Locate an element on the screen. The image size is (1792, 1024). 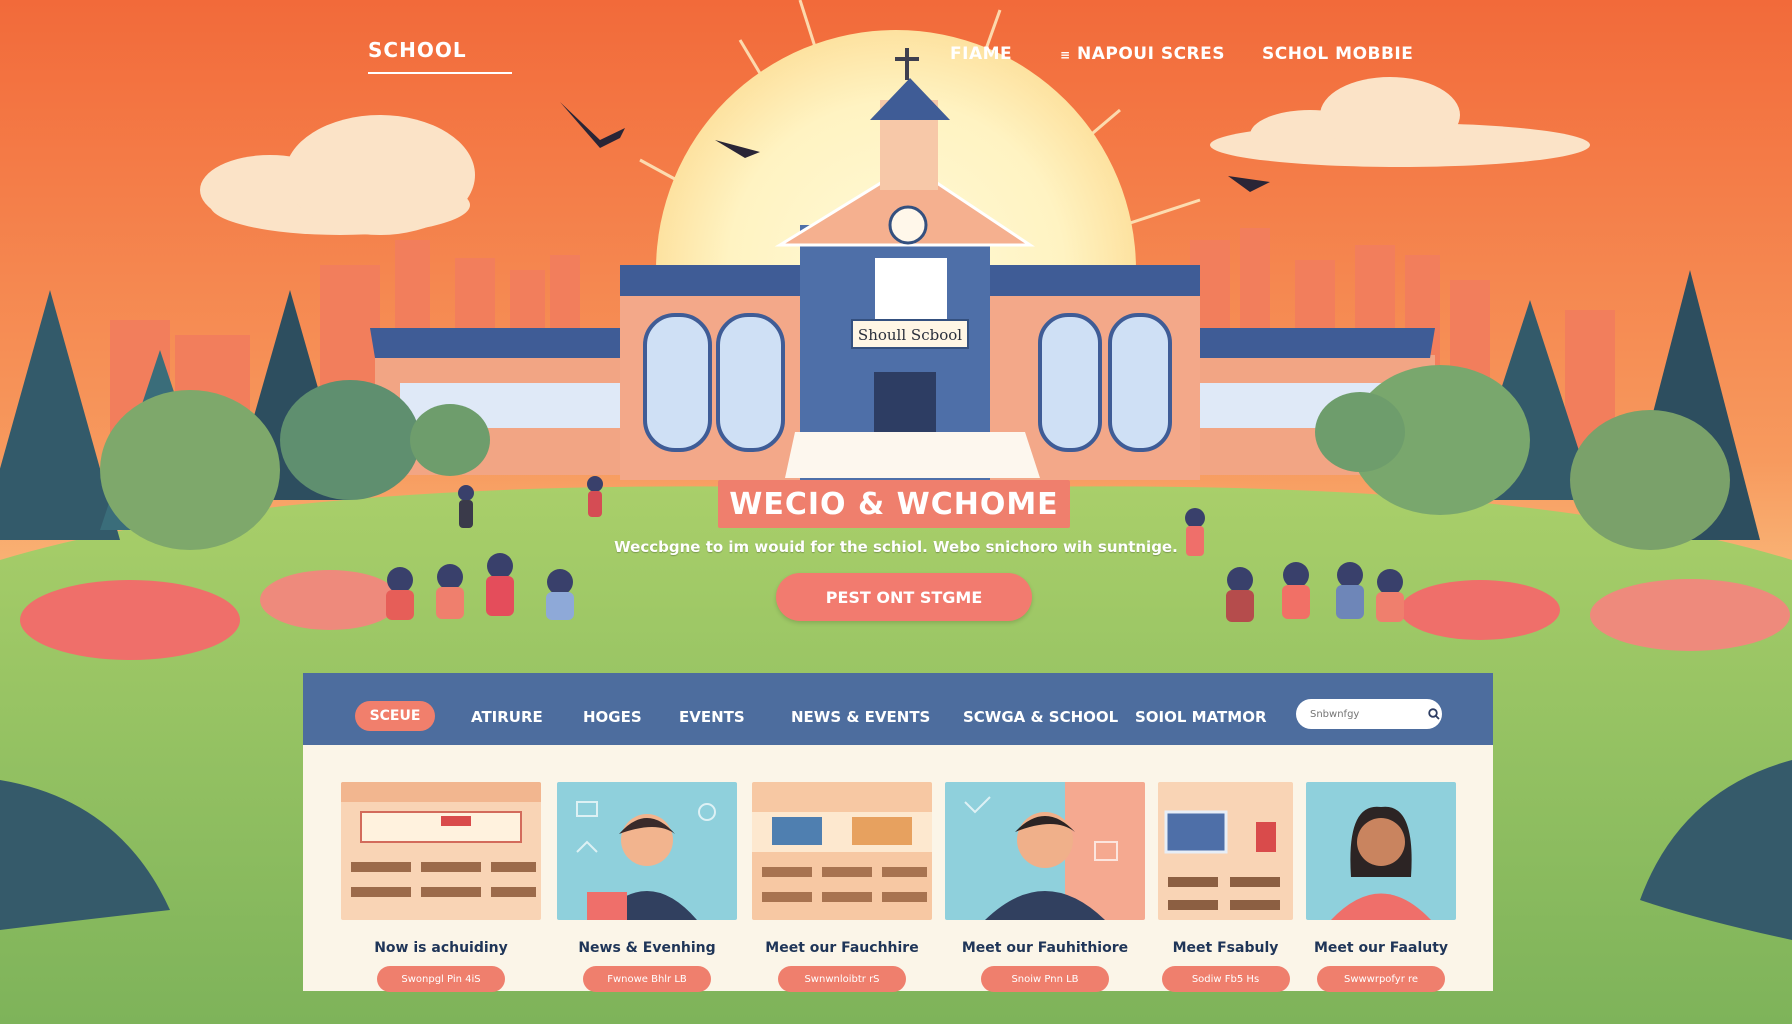
hero-title: WECIO & WCHOME is located at coordinates (894, 504).